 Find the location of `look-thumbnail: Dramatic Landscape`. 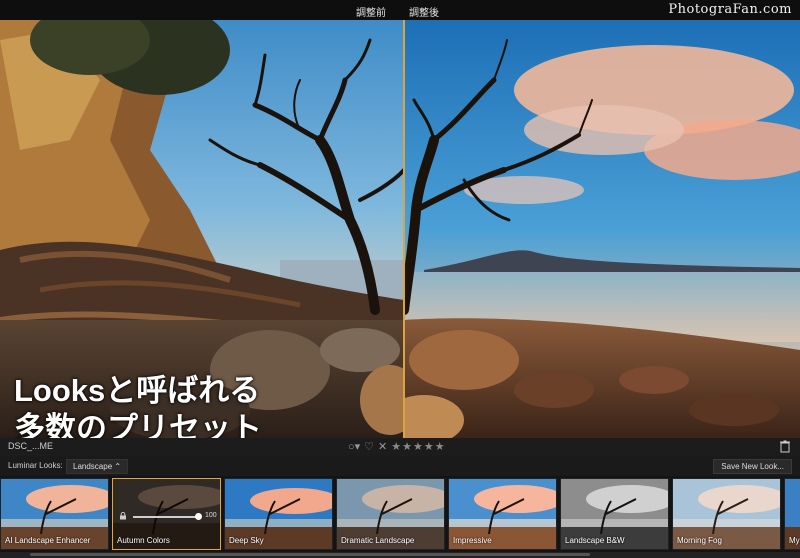

look-thumbnail: Dramatic Landscape is located at coordinates (390, 514).